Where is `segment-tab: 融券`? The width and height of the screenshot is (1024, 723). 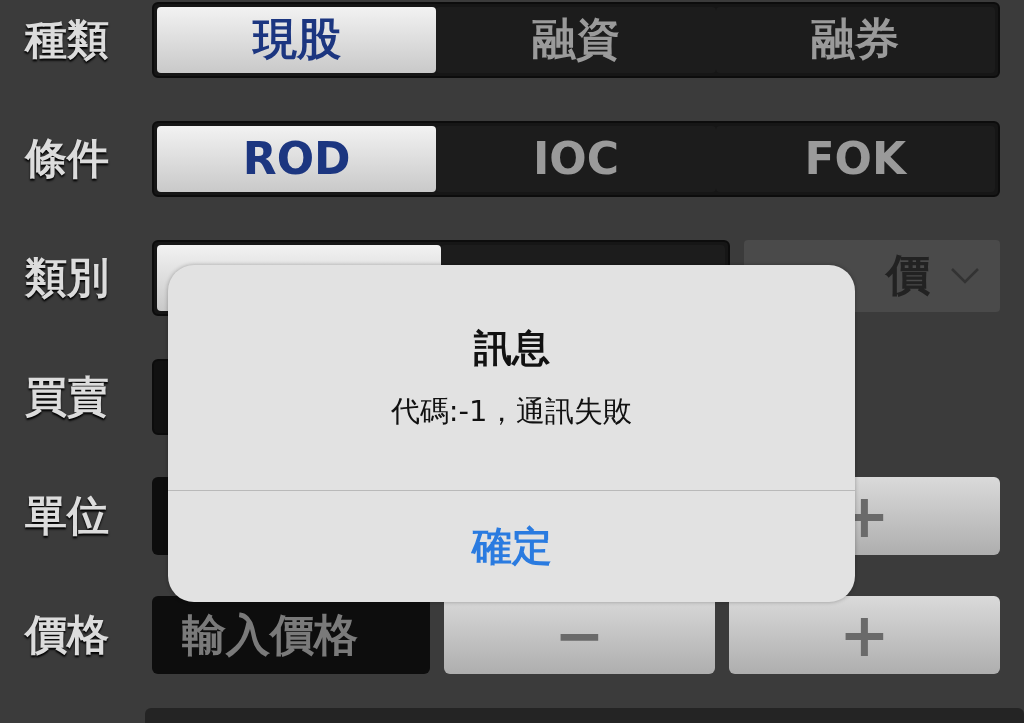
segment-tab: 融券 is located at coordinates (855, 39).